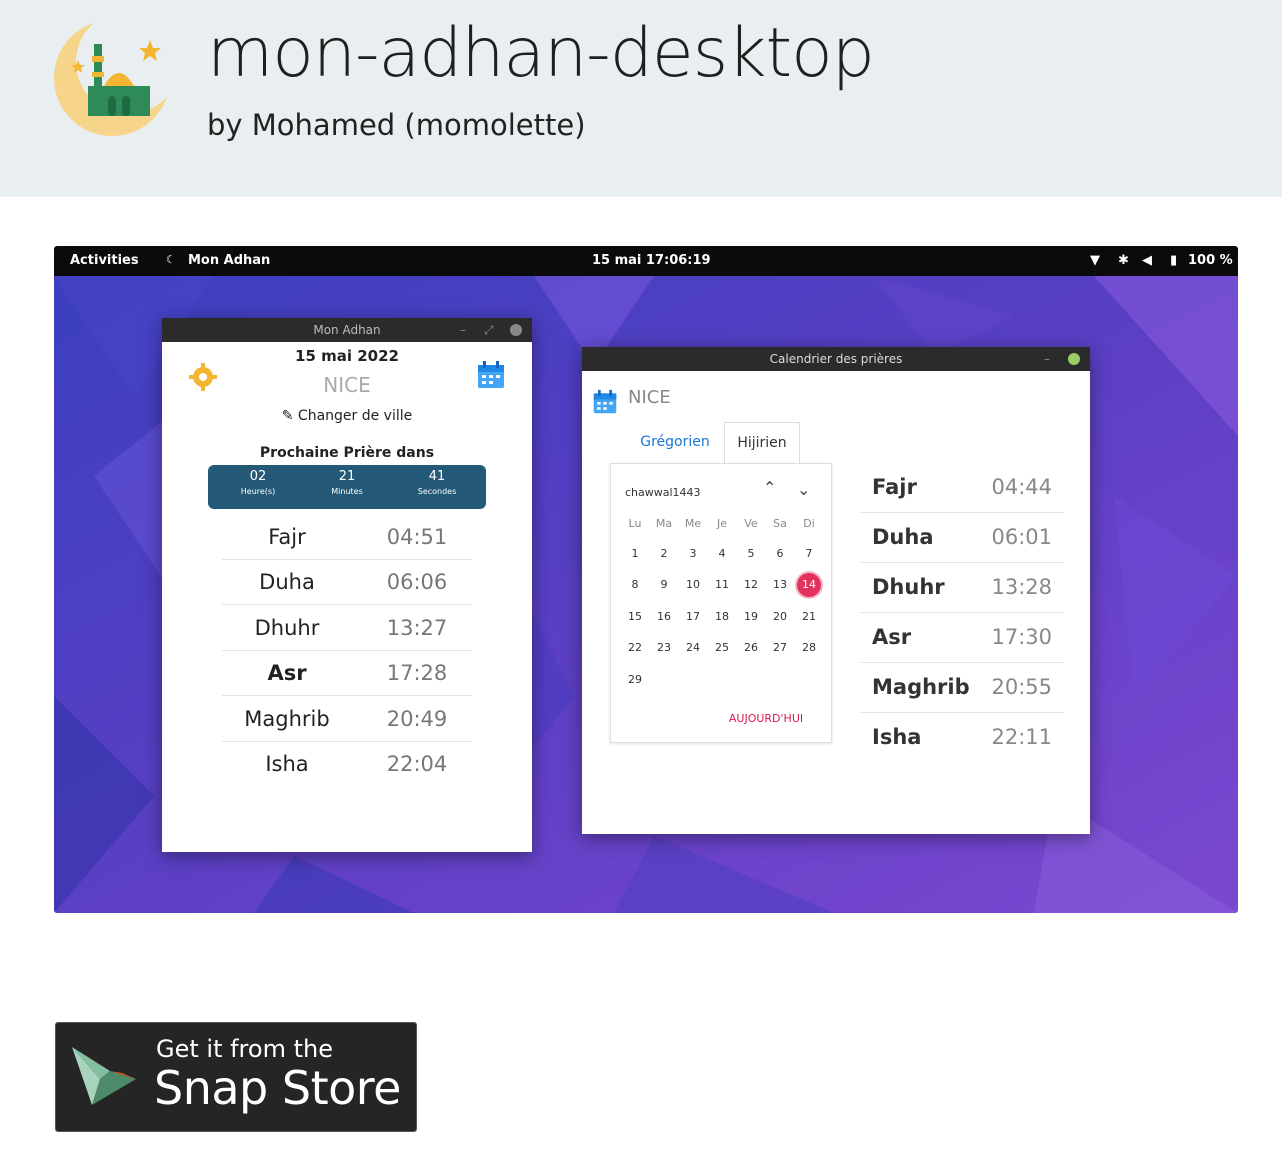 Image resolution: width=1282 pixels, height=1174 pixels. Describe the element at coordinates (664, 584) in the screenshot. I see `calendar-day: 9` at that location.